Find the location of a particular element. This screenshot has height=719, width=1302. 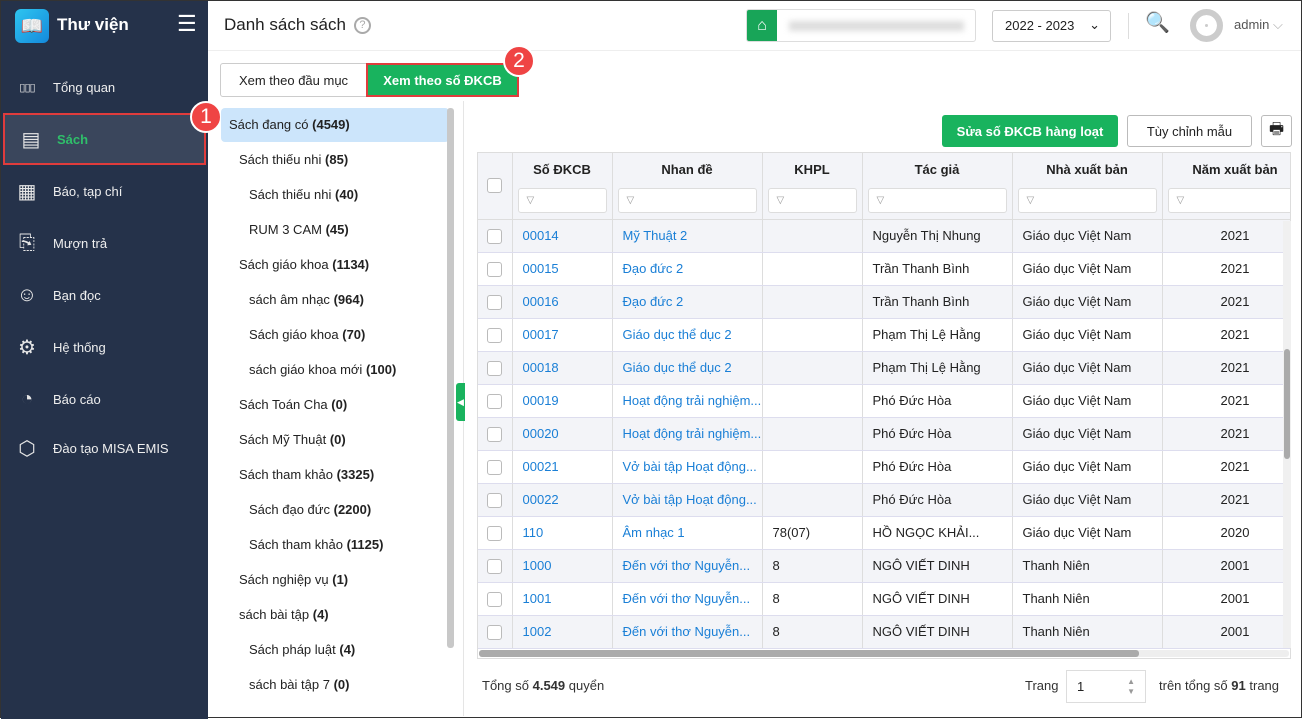

table-horizontal-scrollbar is located at coordinates (884, 653).